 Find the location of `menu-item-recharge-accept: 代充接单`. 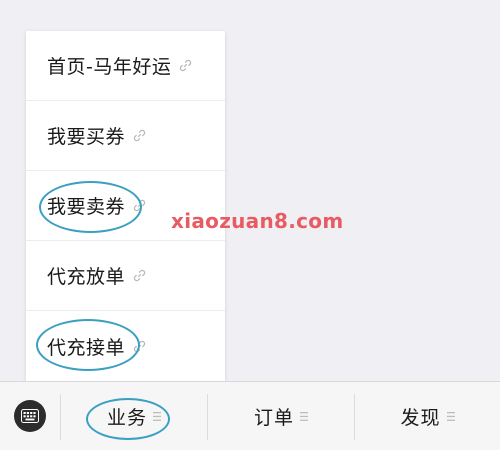

menu-item-recharge-accept: 代充接单 is located at coordinates (125, 346).